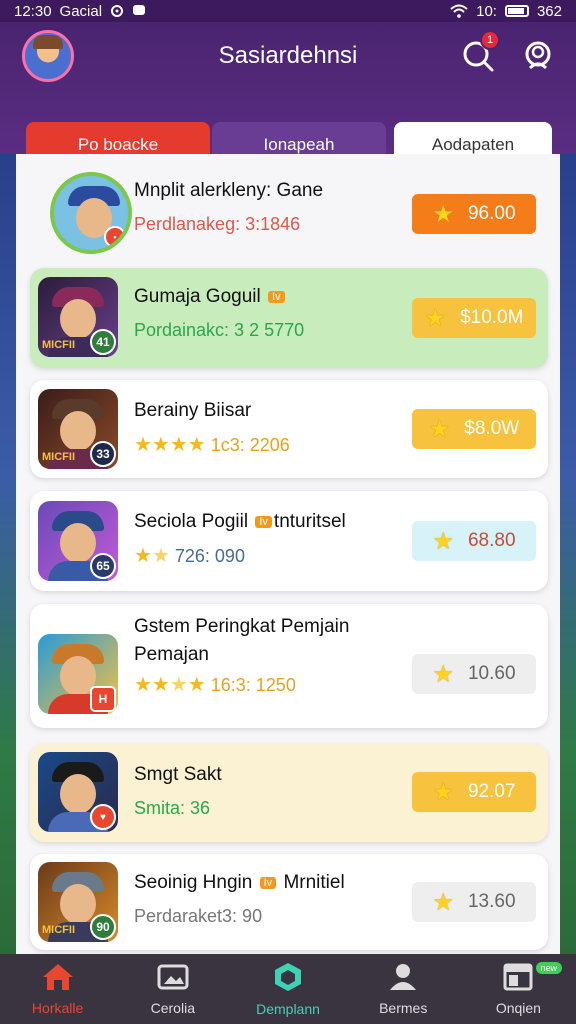 This screenshot has height=1024, width=576. What do you see at coordinates (229, 190) in the screenshot?
I see `player-name: Mnplit alerkleny: Gane` at bounding box center [229, 190].